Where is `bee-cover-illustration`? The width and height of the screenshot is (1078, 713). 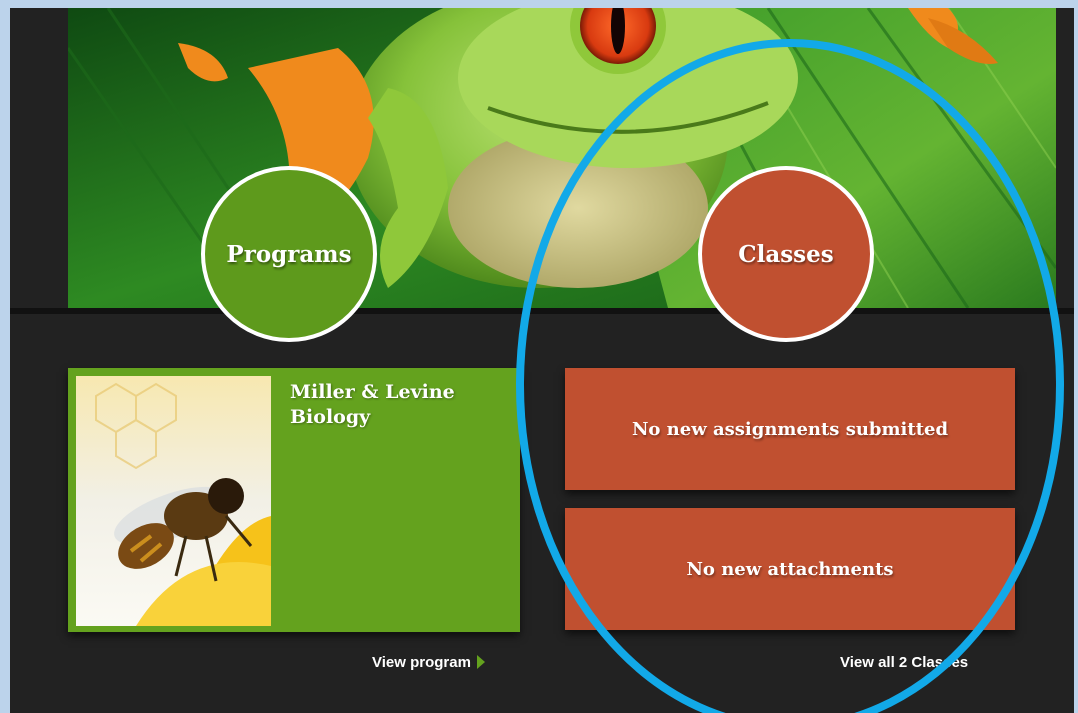
bee-cover-illustration is located at coordinates (173, 501).